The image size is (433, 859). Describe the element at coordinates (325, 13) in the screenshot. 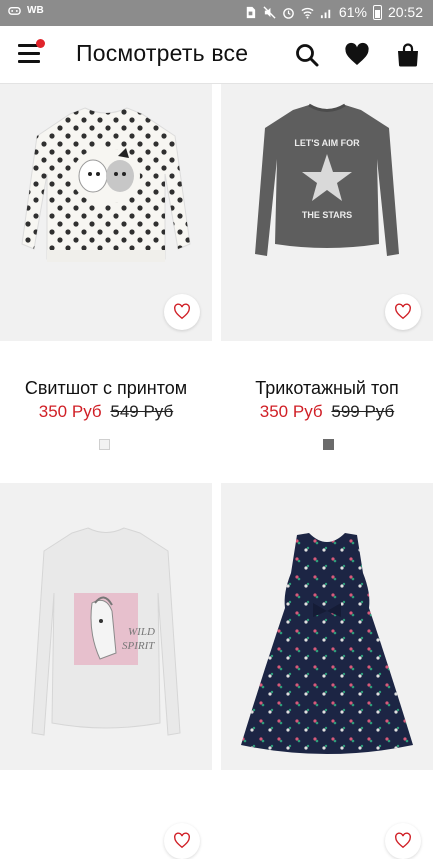

I see `signal-icon` at that location.